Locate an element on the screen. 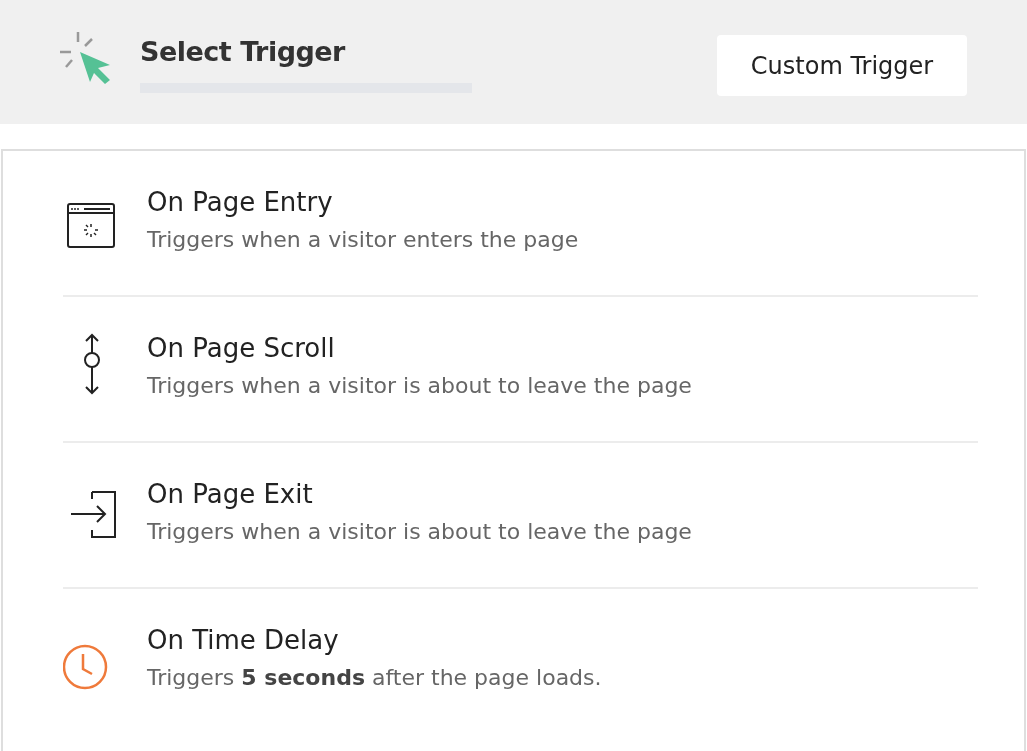 The image size is (1027, 751). scroll-arrows-icon is located at coordinates (92, 364).